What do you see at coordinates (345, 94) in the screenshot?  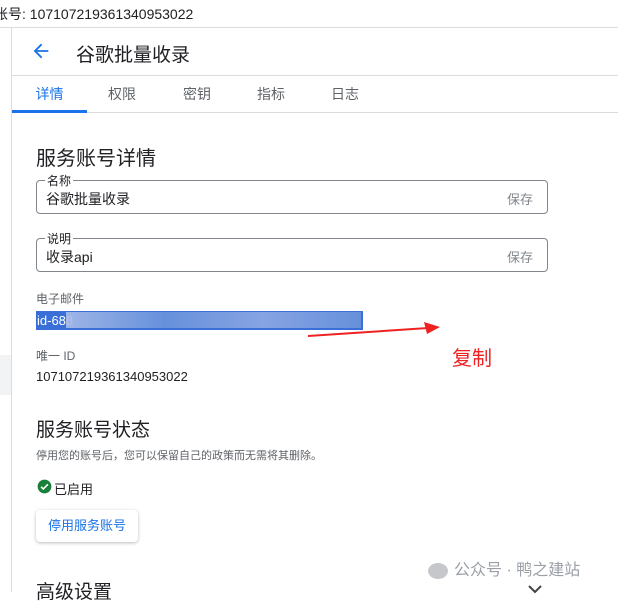 I see `tab-logs: 日志` at bounding box center [345, 94].